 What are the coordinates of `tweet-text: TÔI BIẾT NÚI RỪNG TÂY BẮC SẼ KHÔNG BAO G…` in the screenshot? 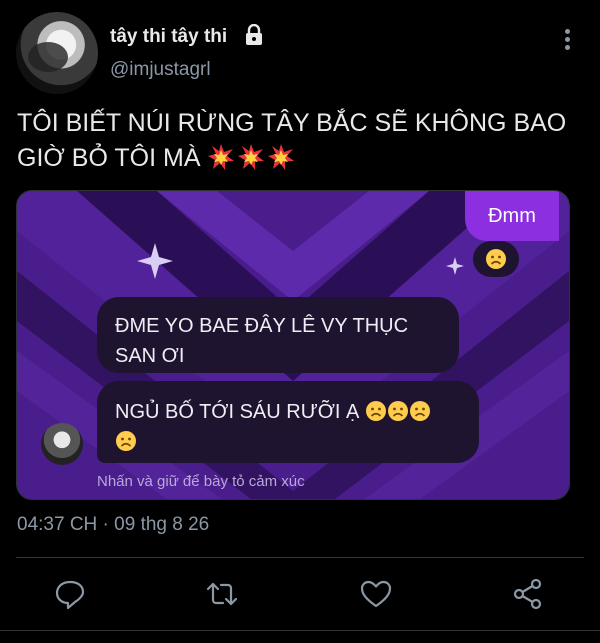 It's located at (302, 141).